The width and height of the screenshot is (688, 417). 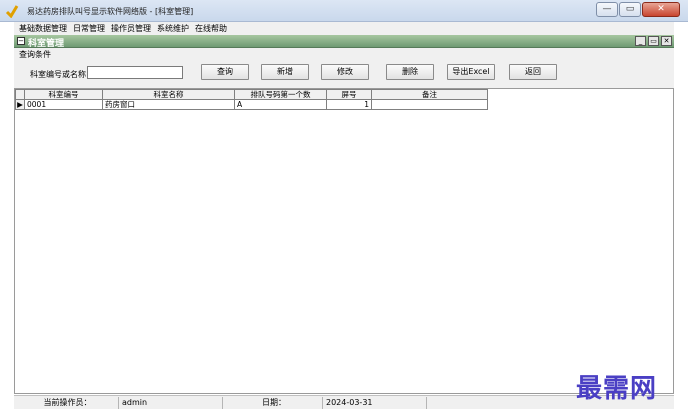 What do you see at coordinates (110, 11) in the screenshot?
I see `window-title: 易达药房排队叫号显示软件网络版 - [科室管理]` at bounding box center [110, 11].